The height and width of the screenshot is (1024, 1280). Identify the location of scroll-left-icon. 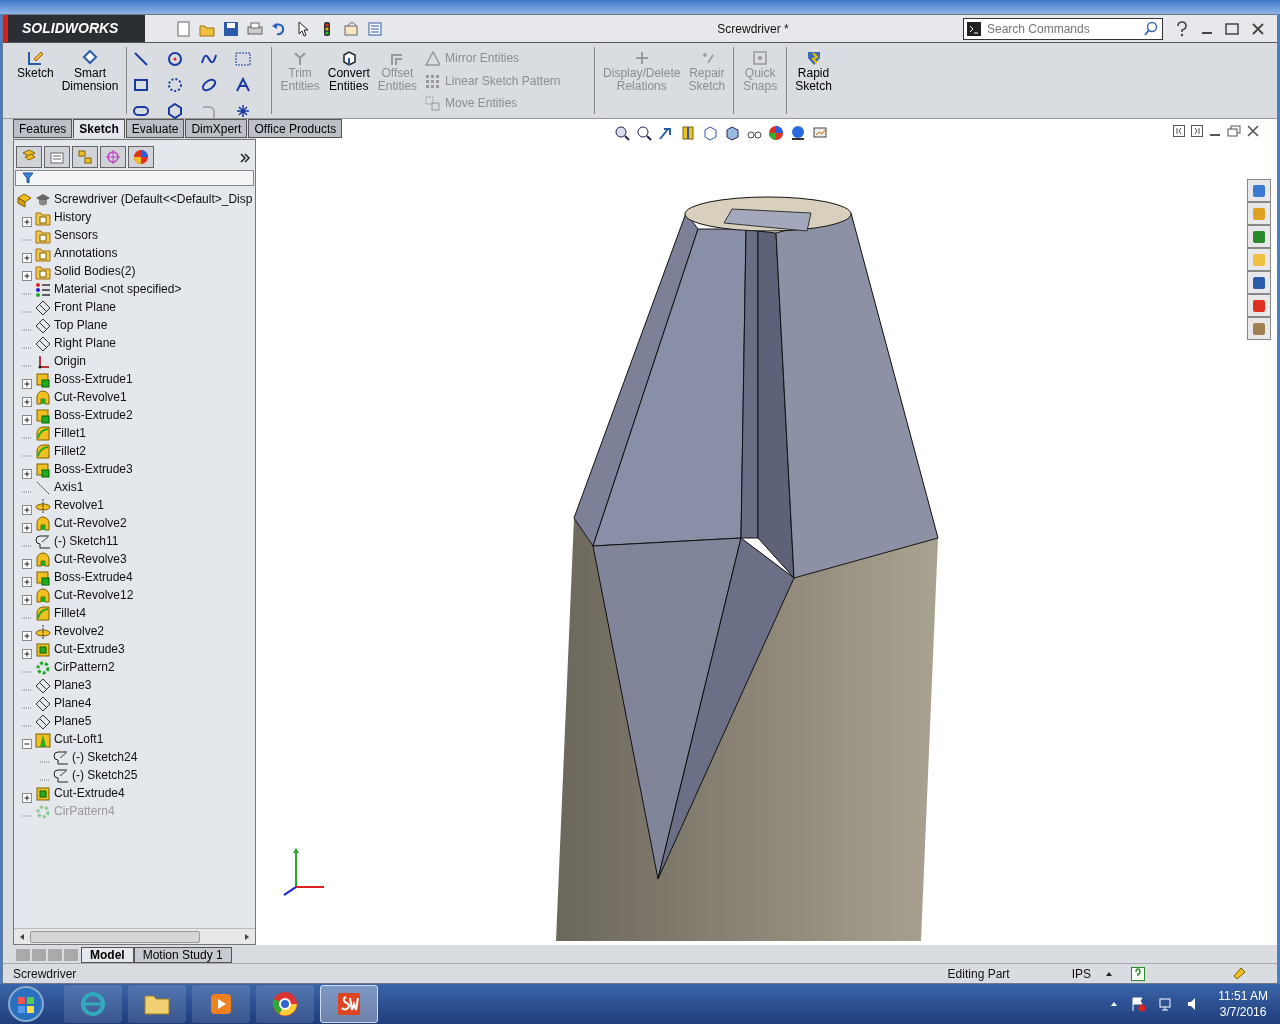
(22, 936).